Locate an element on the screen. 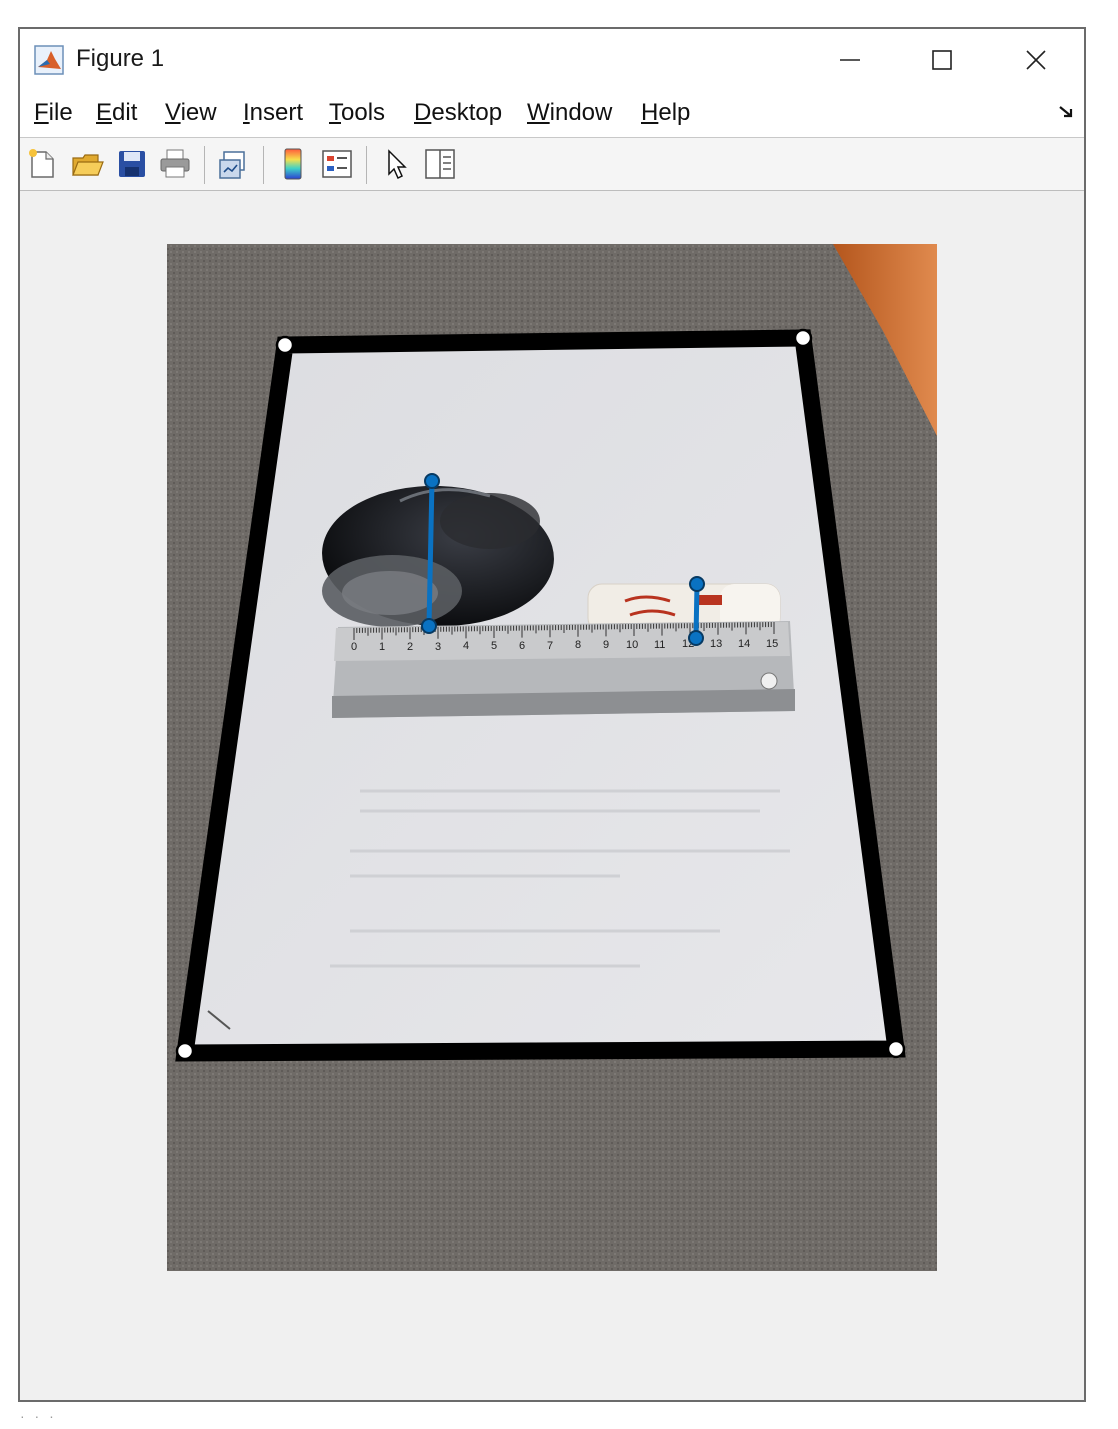  corner-handle-top-left is located at coordinates (285, 345).